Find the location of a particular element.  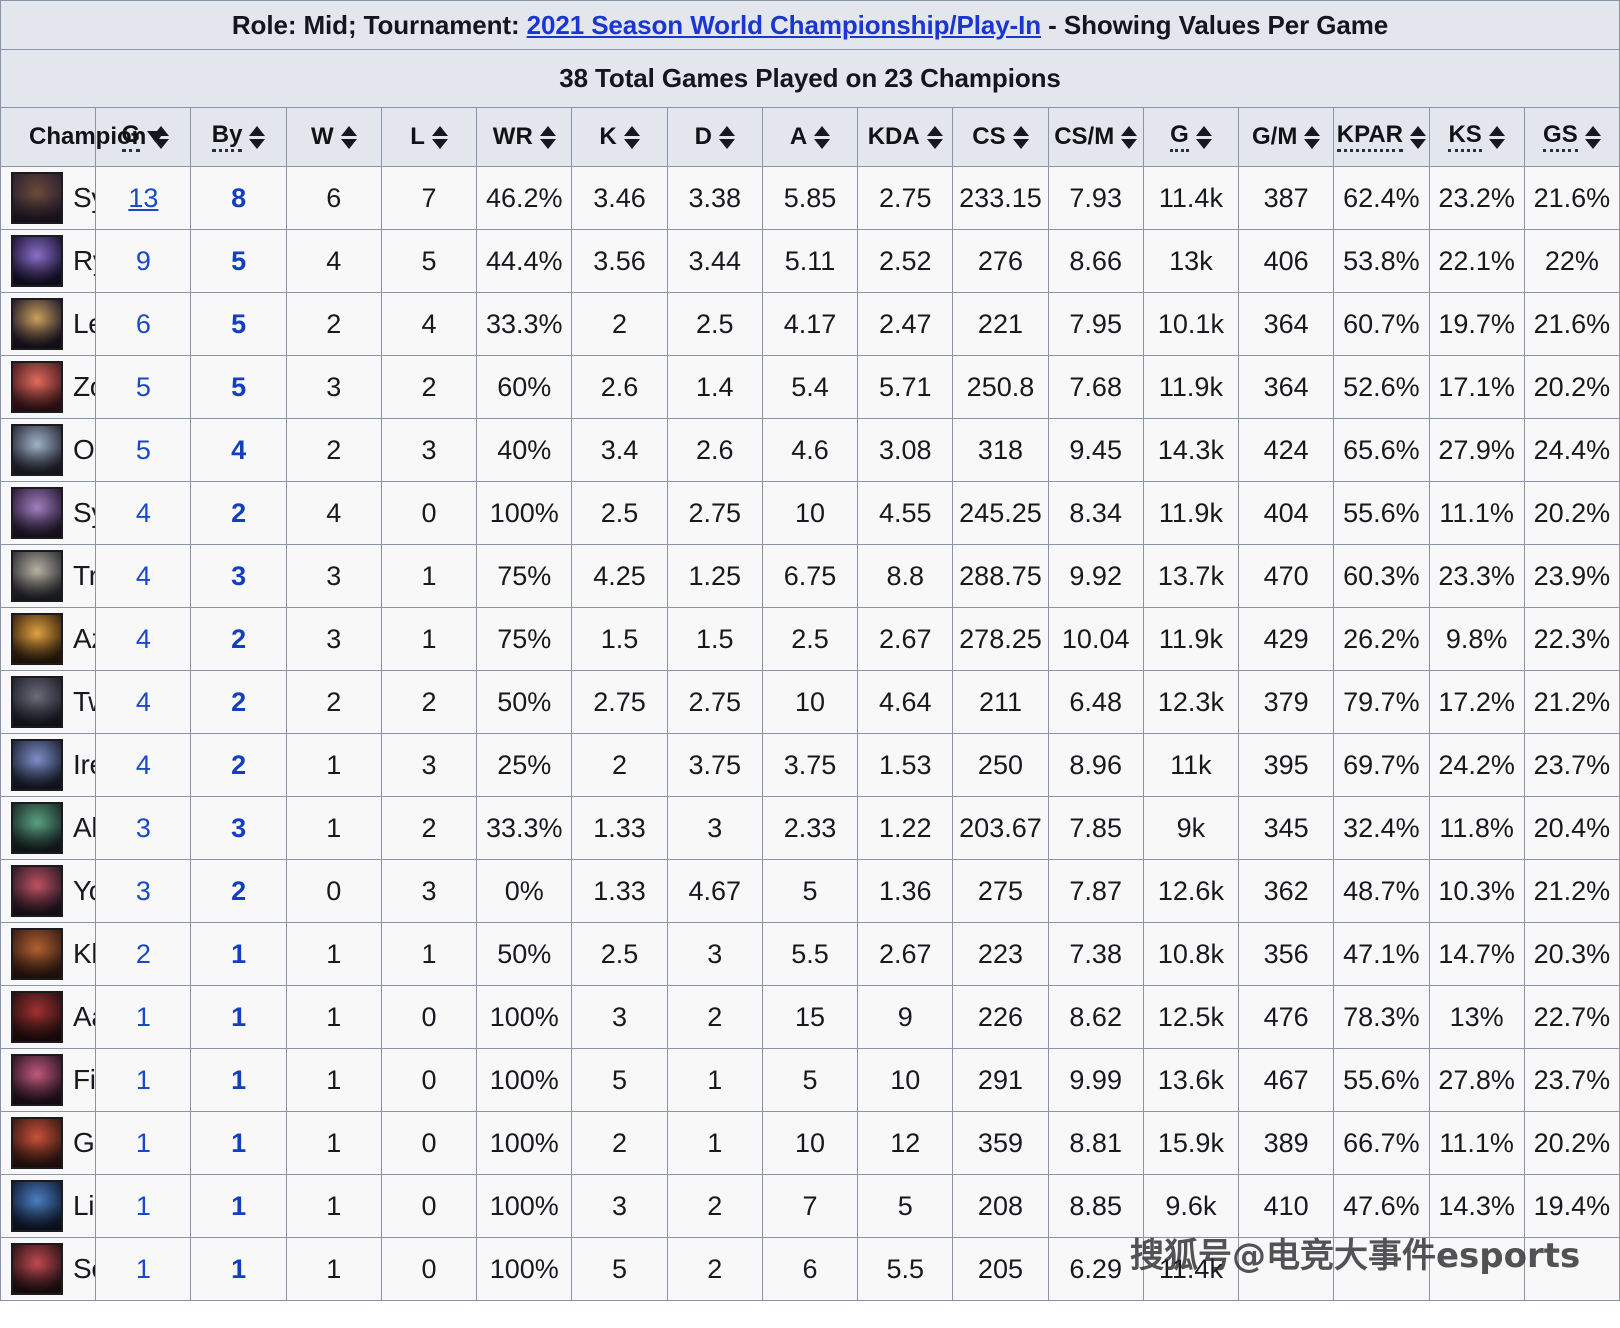

champion-cell: Tryndamere is located at coordinates (48, 576).